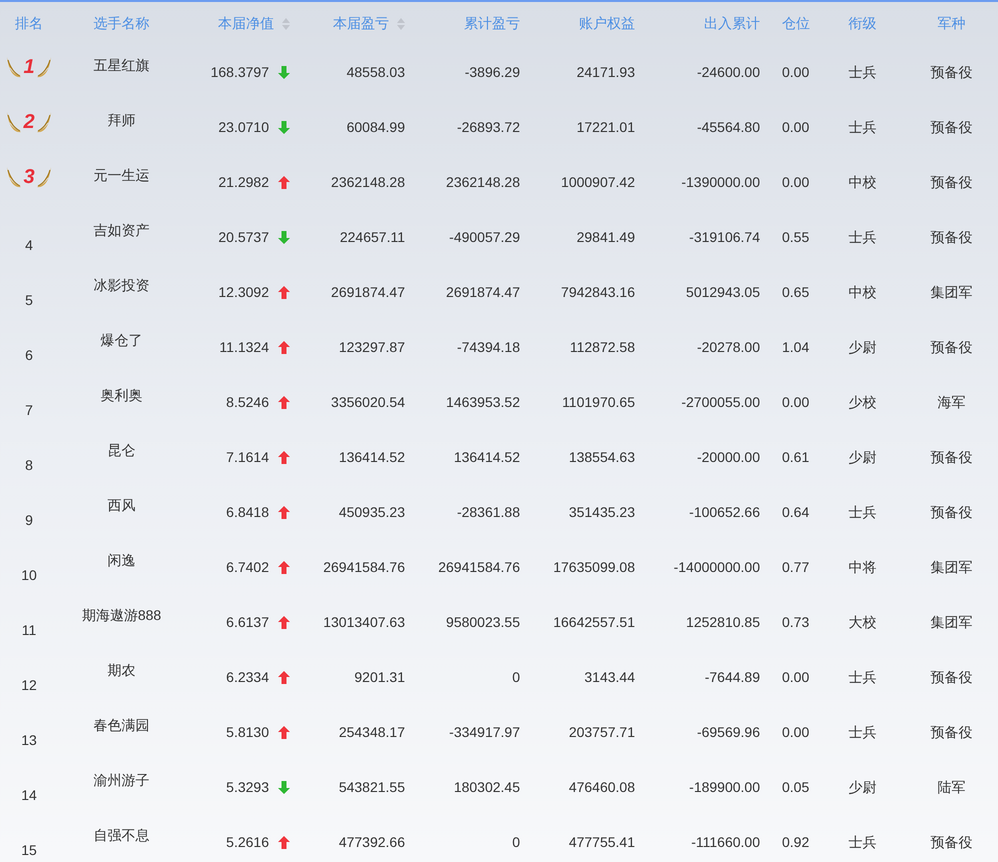  I want to click on player-name: 五星红旗, so click(122, 65).